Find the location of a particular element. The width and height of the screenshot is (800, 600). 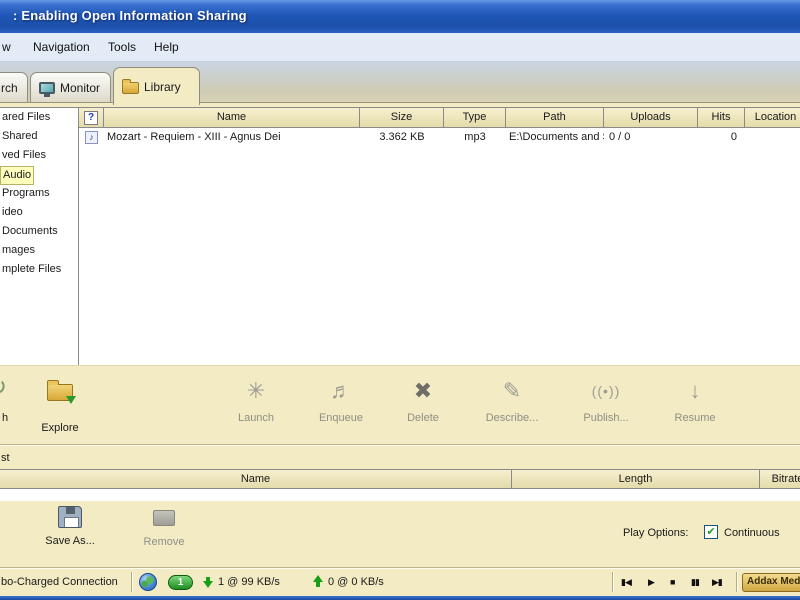

tree-item-label: ideo is located at coordinates (12, 212).